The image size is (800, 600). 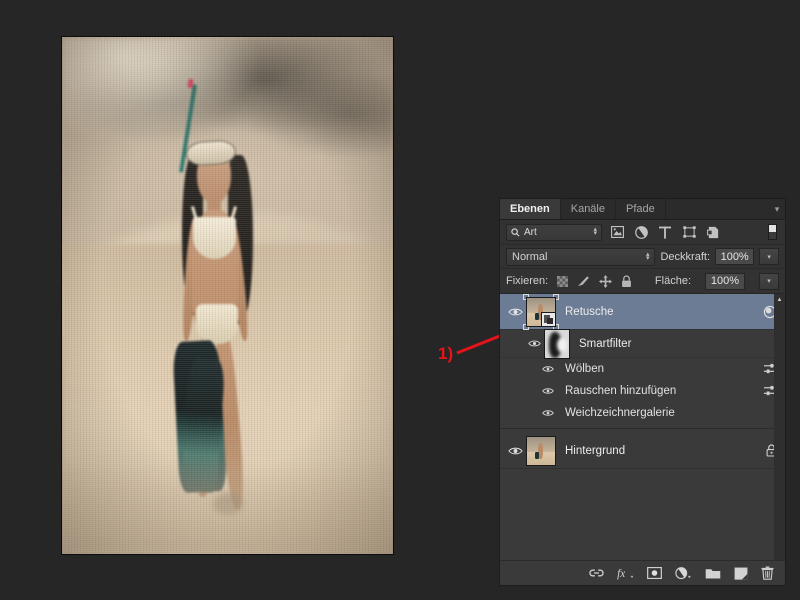 I want to click on smart-object-badge-icon, so click(x=548, y=318).